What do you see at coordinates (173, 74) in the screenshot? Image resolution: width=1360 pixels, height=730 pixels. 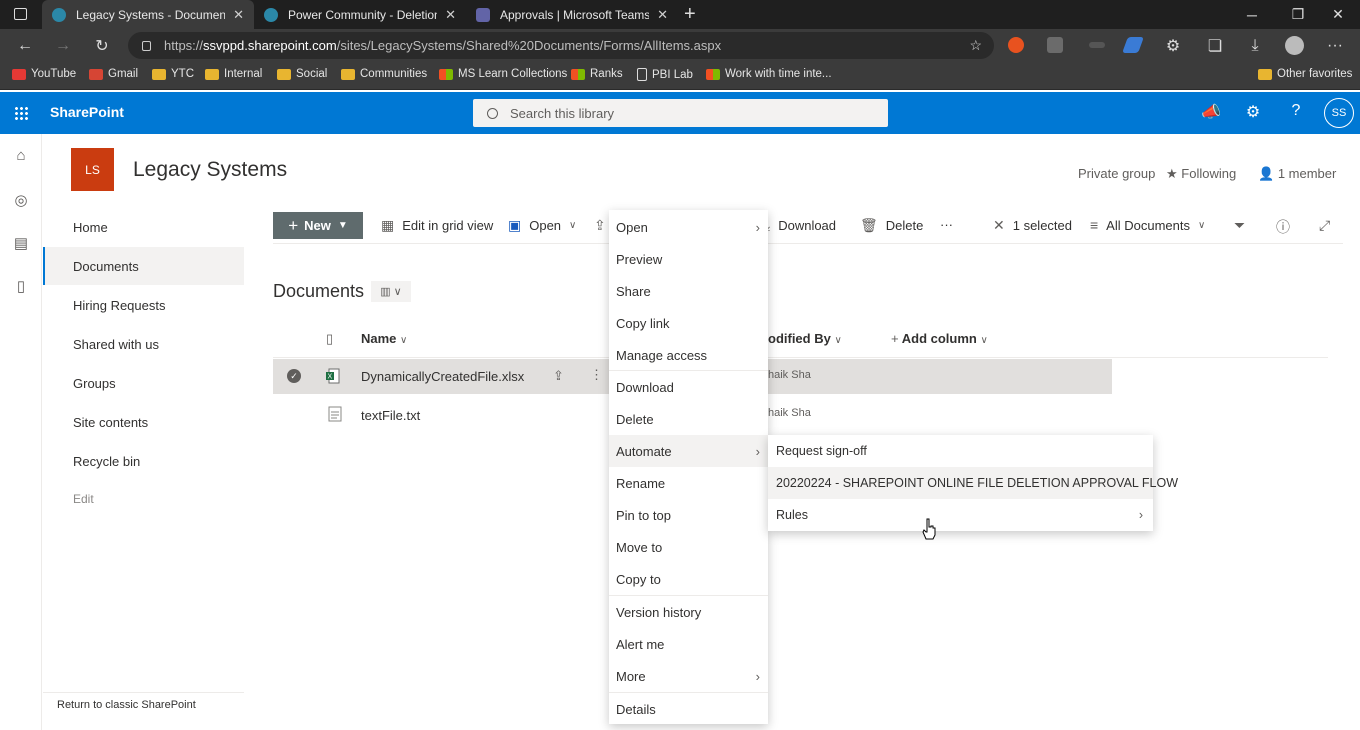 I see `favorite-ytc: YTC` at bounding box center [173, 74].